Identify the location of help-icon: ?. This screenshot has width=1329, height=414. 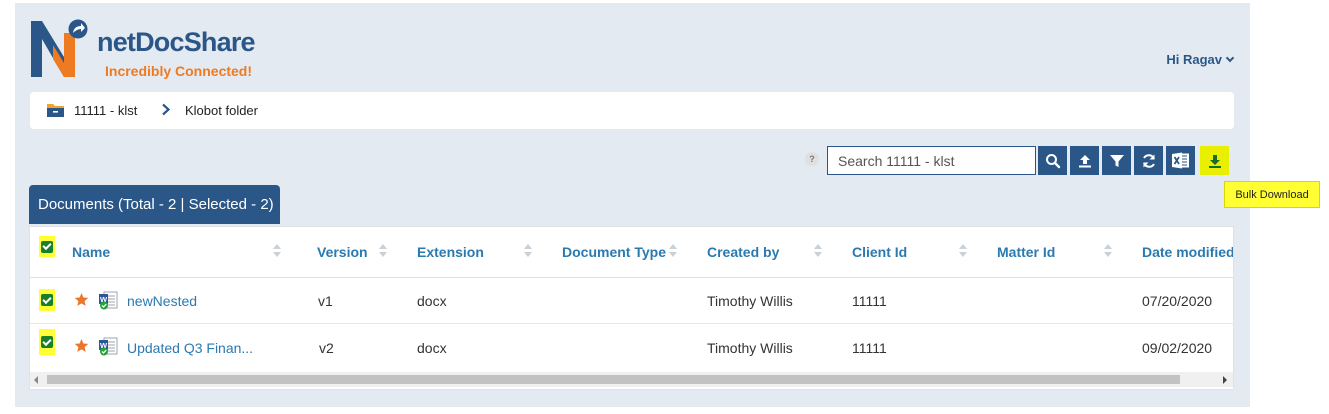
(812, 159).